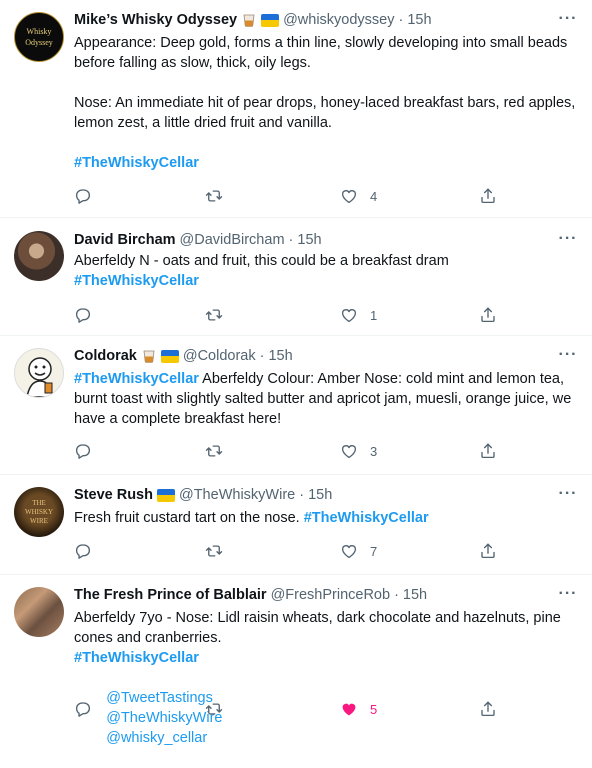 This screenshot has width=592, height=768. I want to click on like-count: 3, so click(374, 451).